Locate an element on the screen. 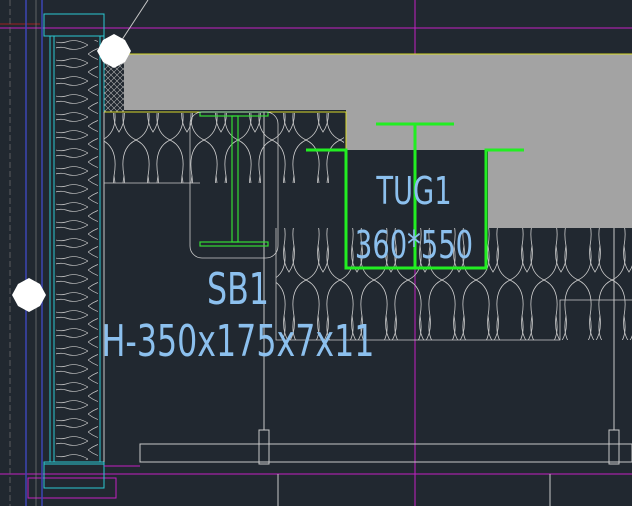  beam-sb1-section-label: H-350x175x7x11 is located at coordinates (238, 342).